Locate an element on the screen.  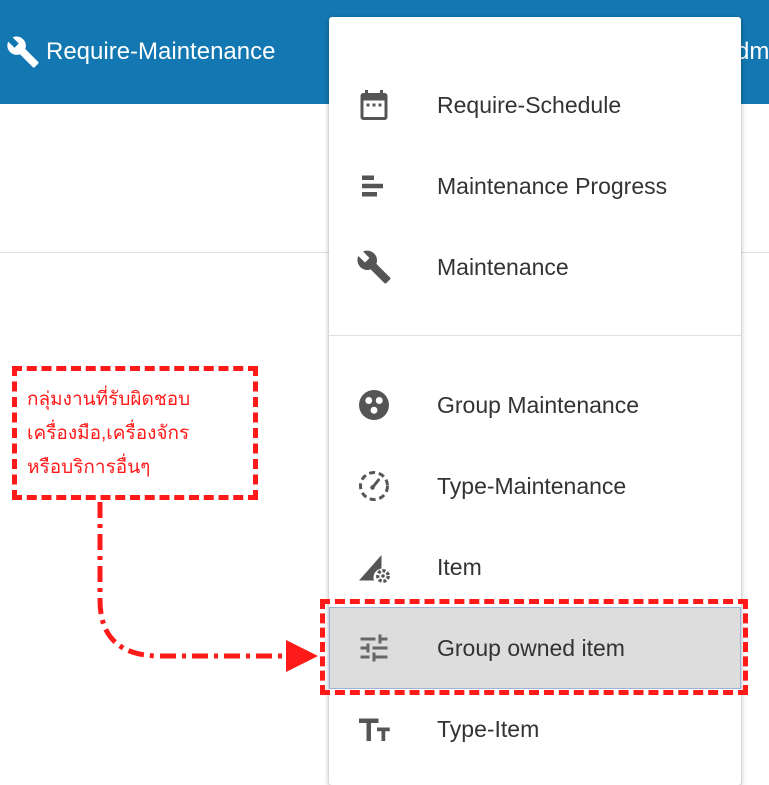
menu-item-group-maintenance: Group Maintenance is located at coordinates (535, 405).